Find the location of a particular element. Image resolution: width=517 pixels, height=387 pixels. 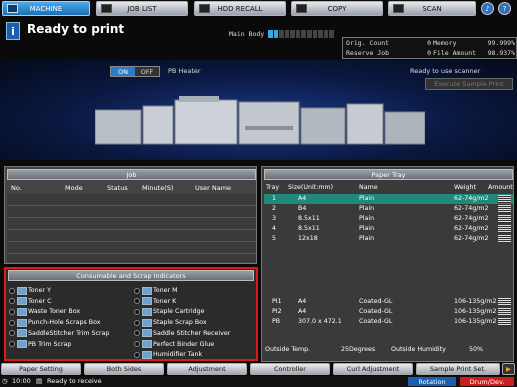

tray-row: PI2 A4 Coated-GL 106-135g/m2 is located at coordinates (388, 312).